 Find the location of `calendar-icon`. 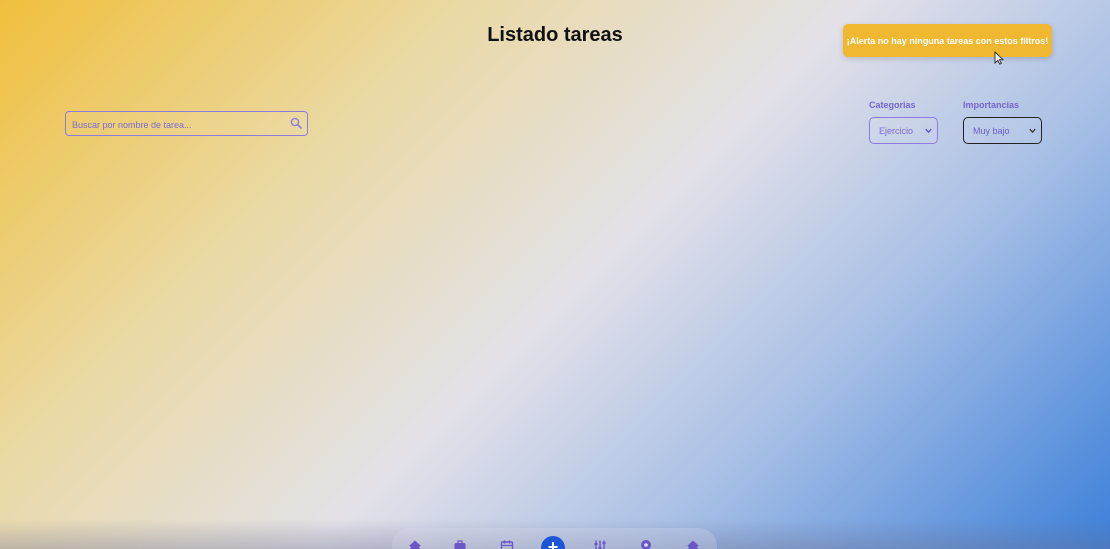

calendar-icon is located at coordinates (507, 544).